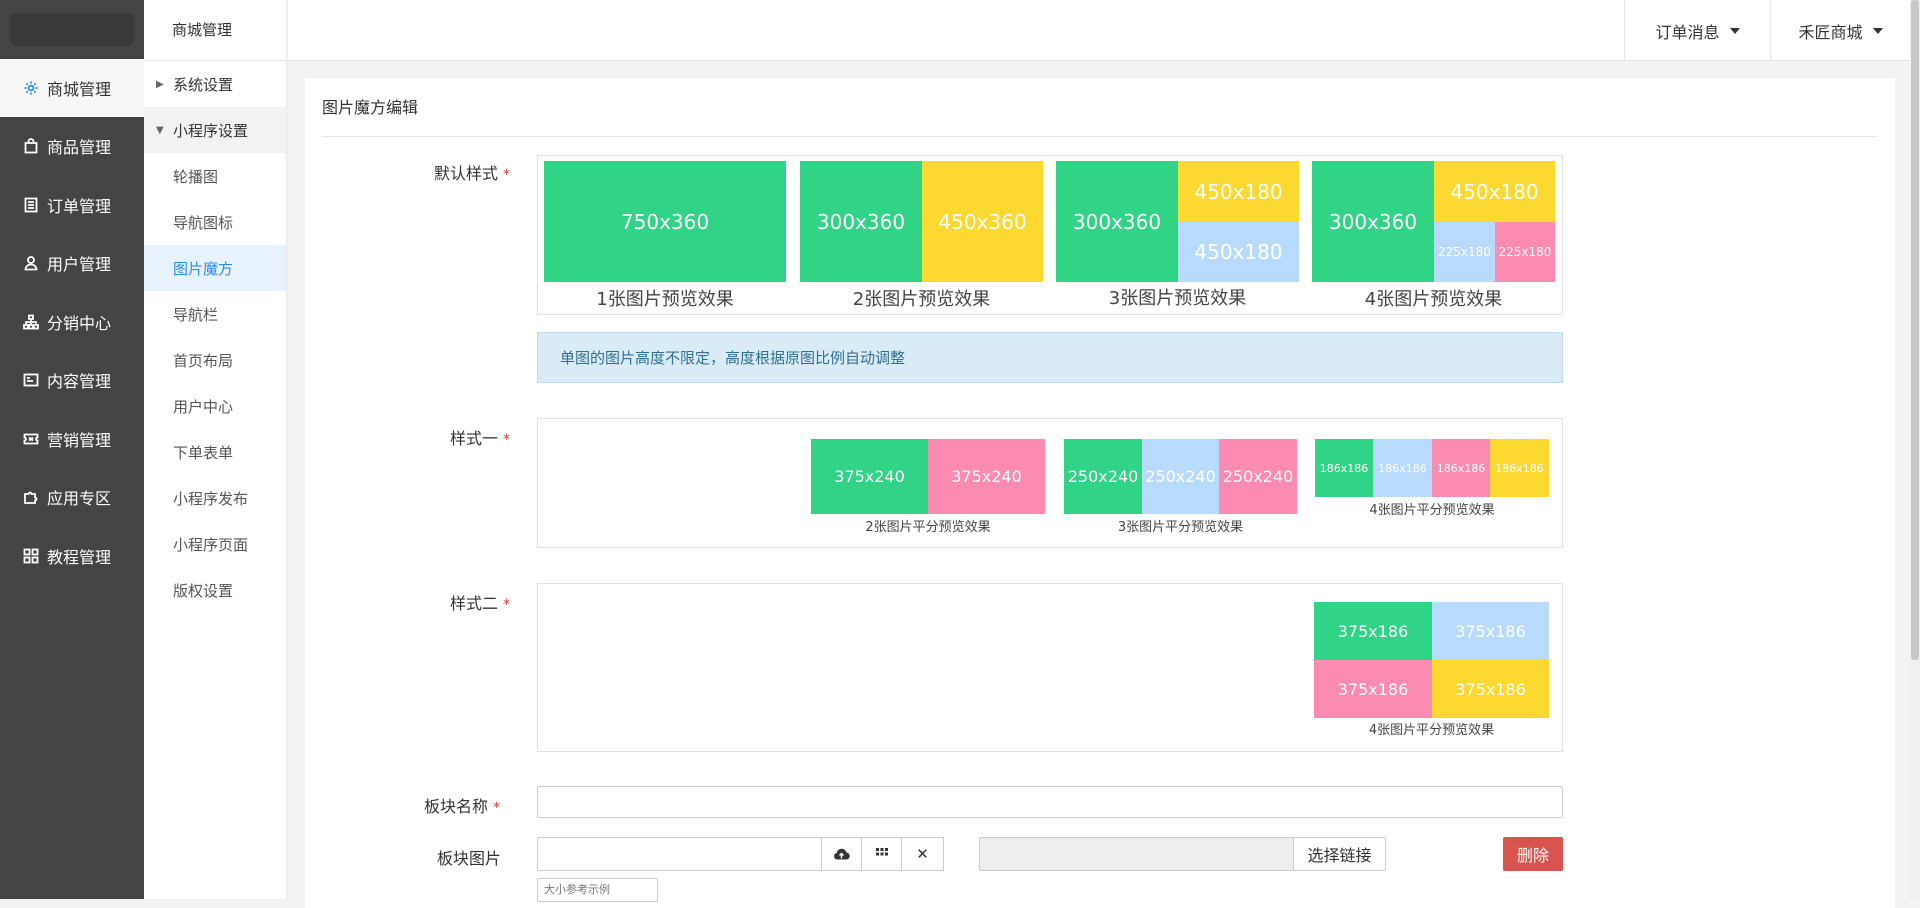 The image size is (1920, 908). What do you see at coordinates (215, 30) in the screenshot?
I see `subnav-title: 商城管理` at bounding box center [215, 30].